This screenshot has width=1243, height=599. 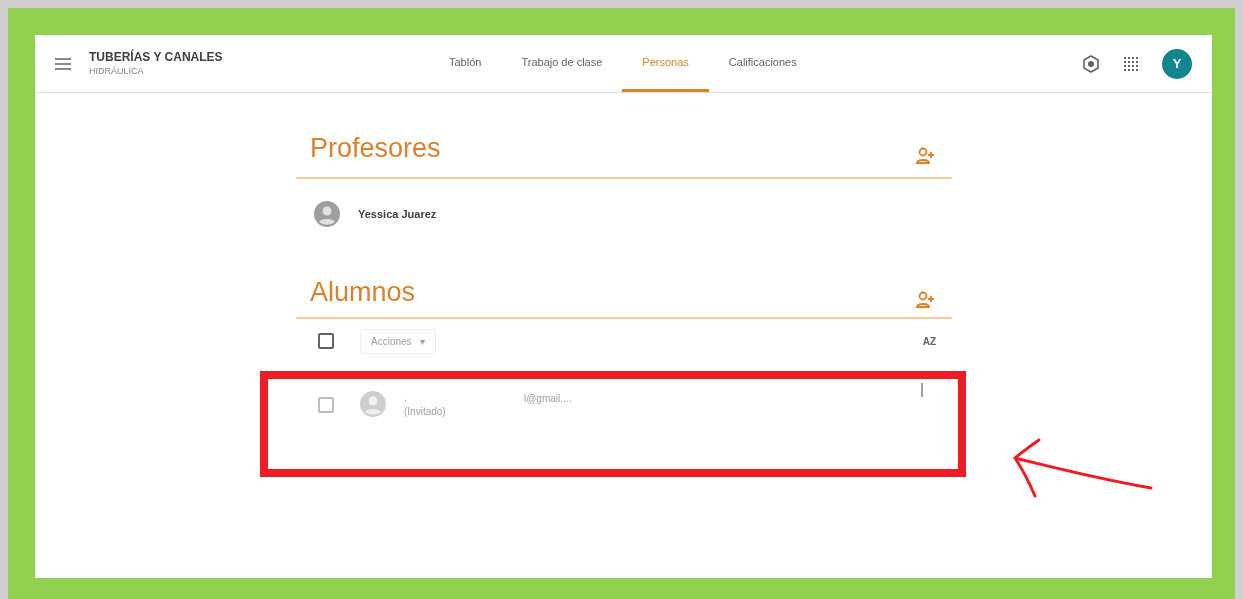 I want to click on tab: Trabajo de clase, so click(x=562, y=63).